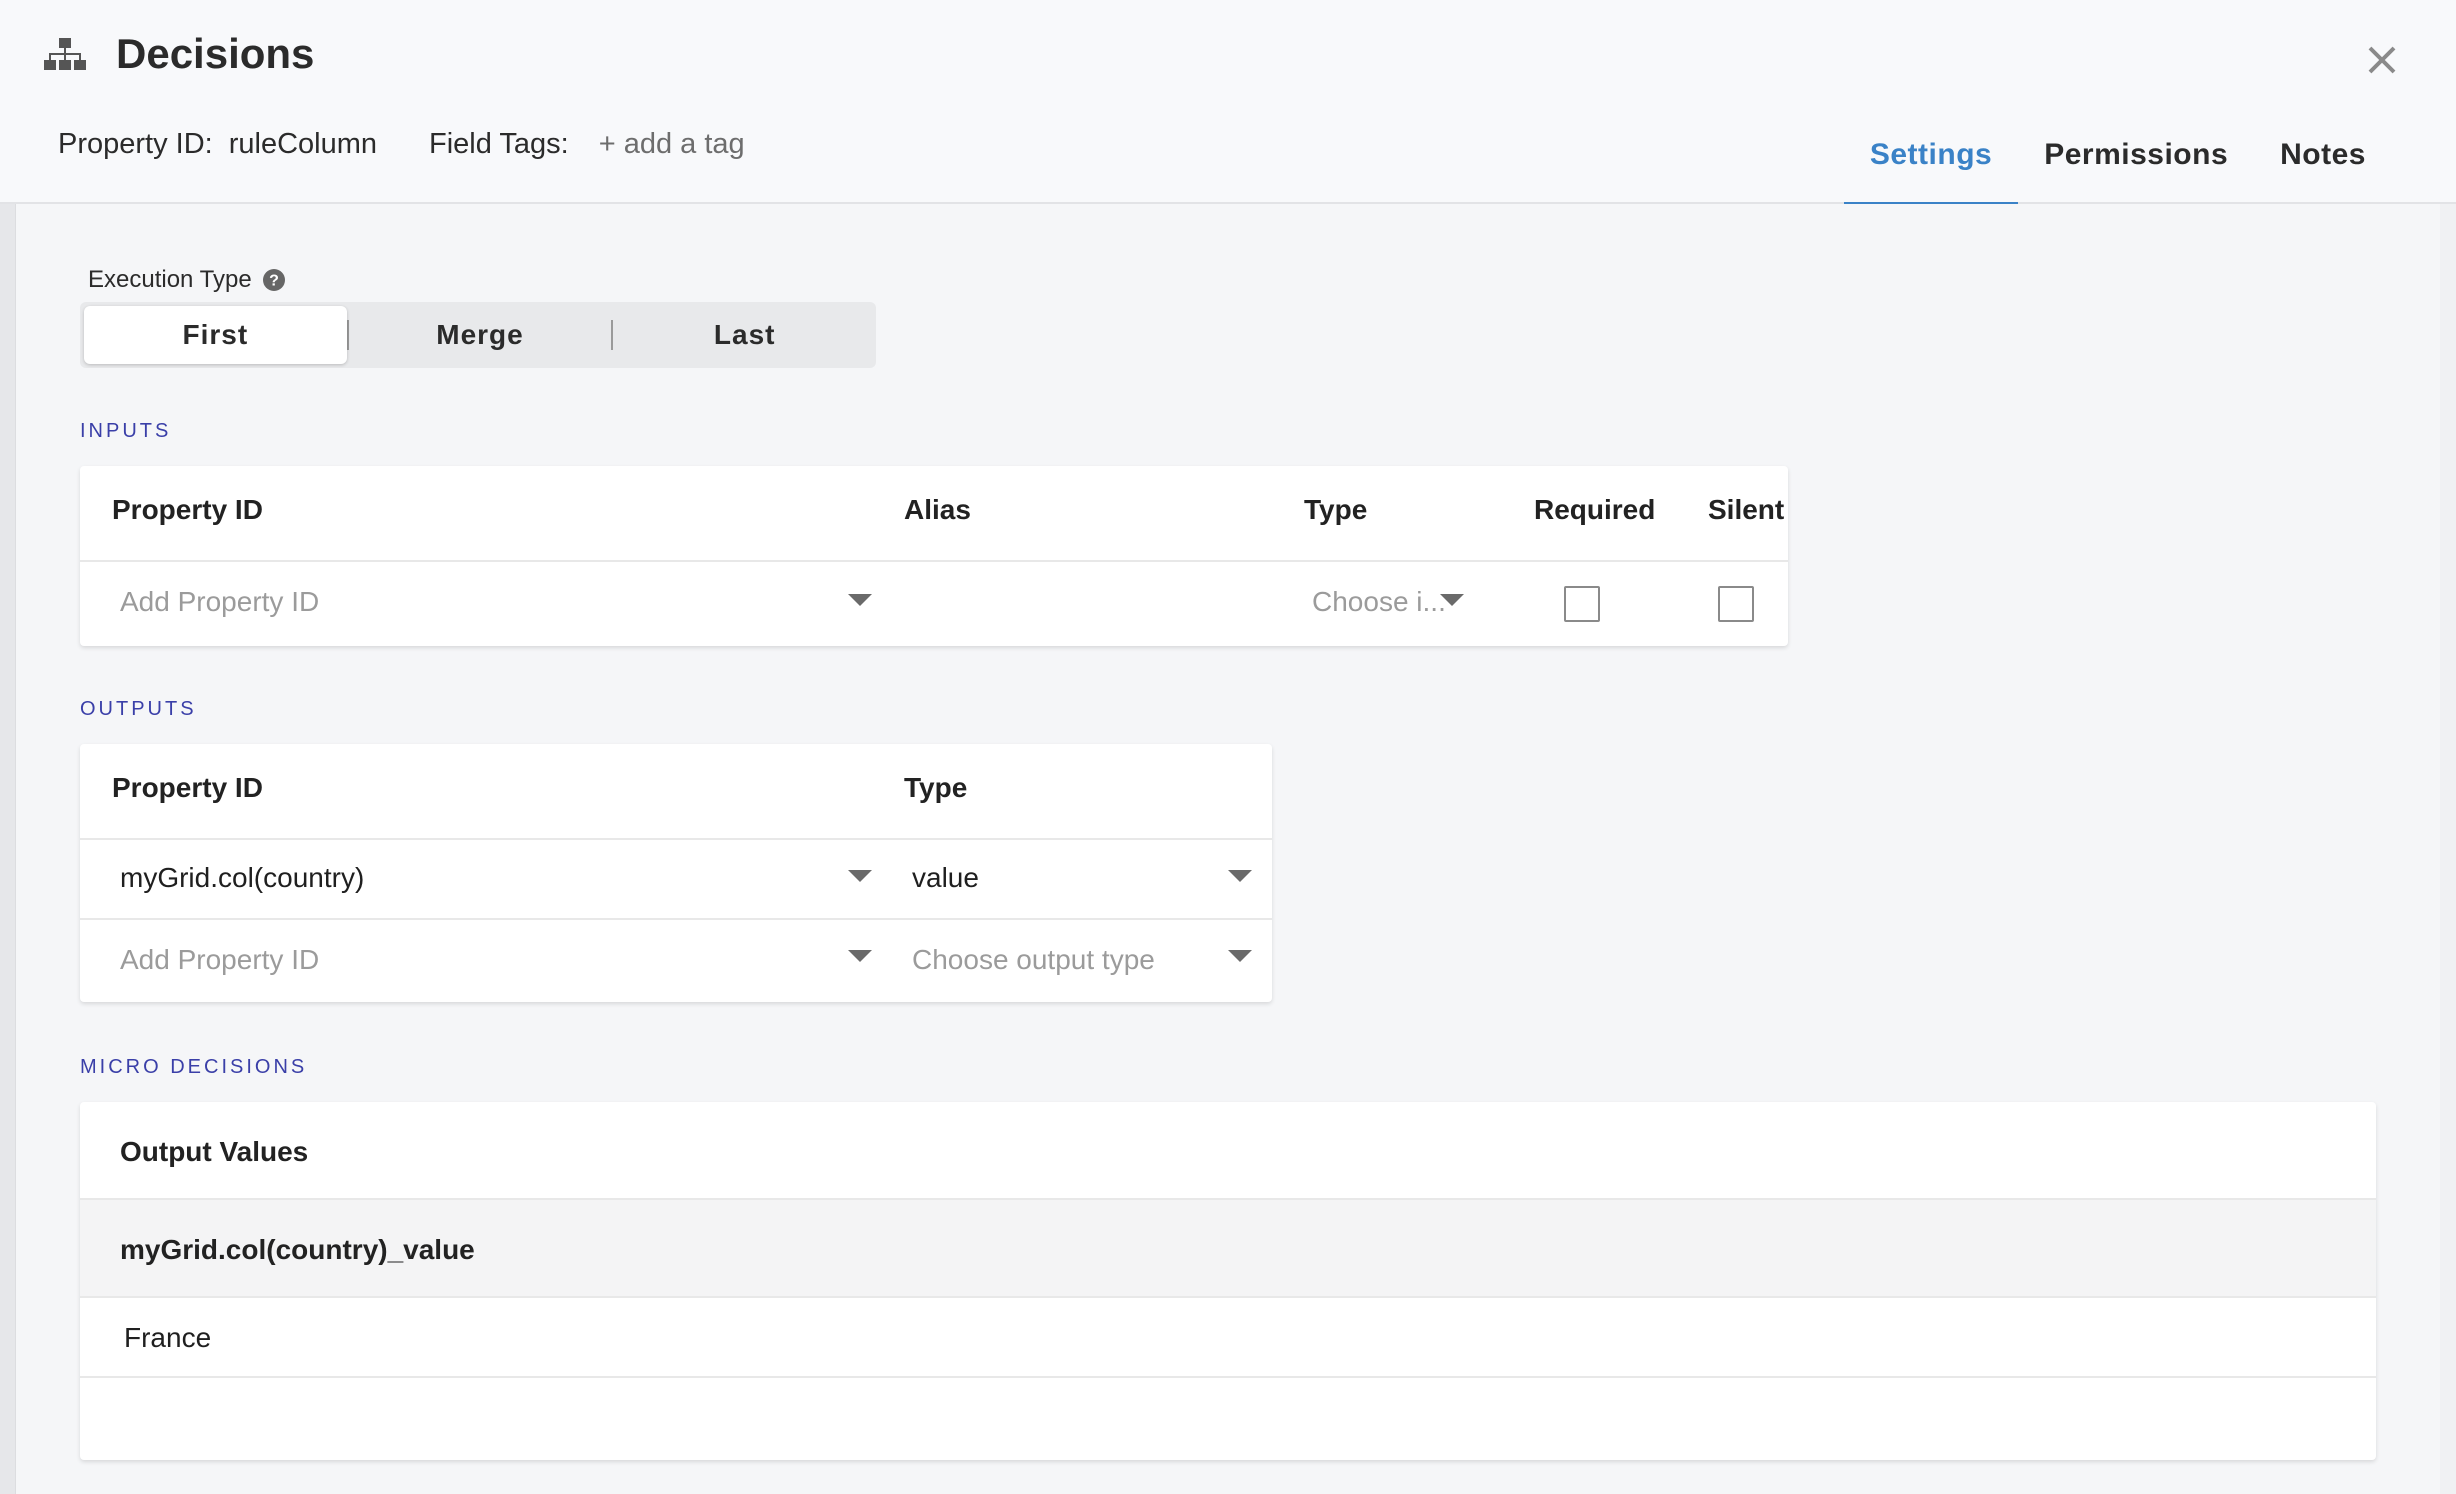 Image resolution: width=2456 pixels, height=1494 pixels. I want to click on title-row: Decisions, so click(179, 54).